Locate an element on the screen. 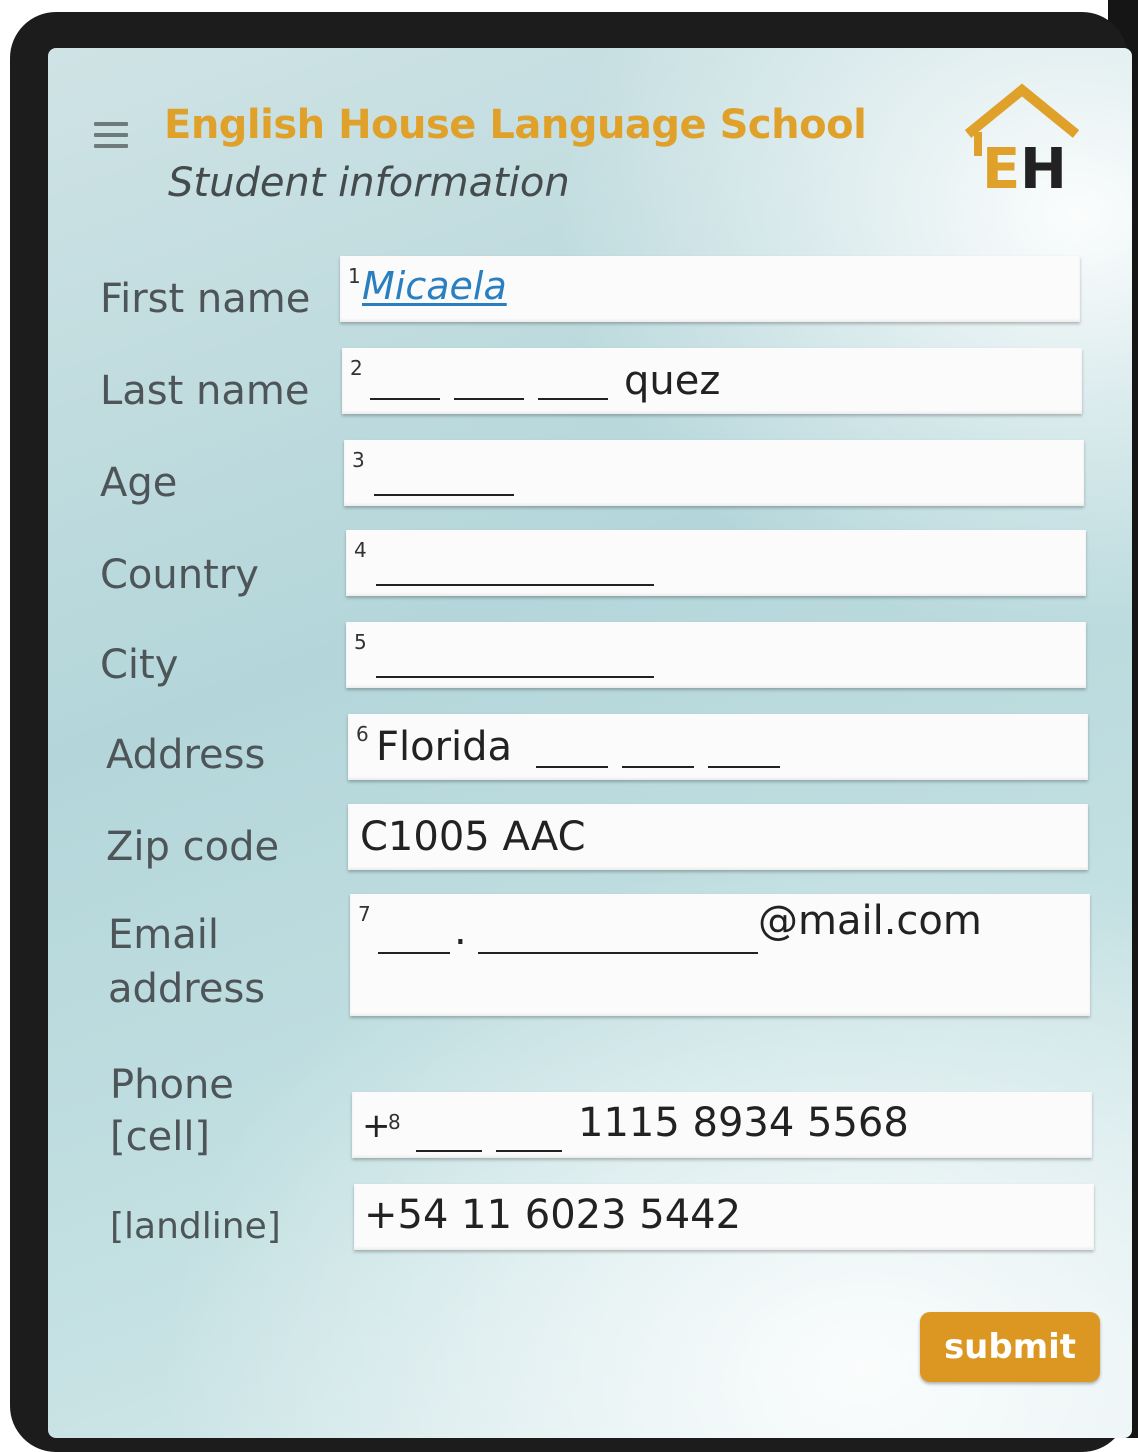  last-name-field: 2 quez is located at coordinates (712, 381).